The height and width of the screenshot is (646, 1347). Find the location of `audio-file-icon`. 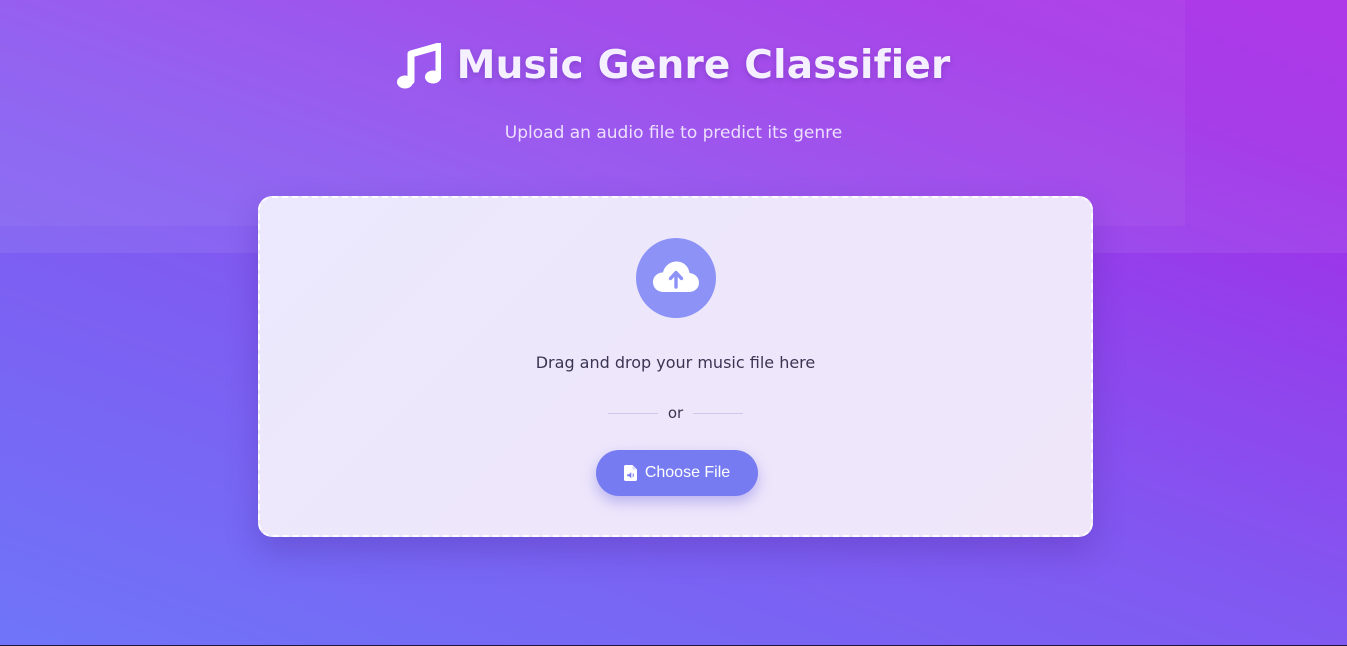

audio-file-icon is located at coordinates (630, 473).